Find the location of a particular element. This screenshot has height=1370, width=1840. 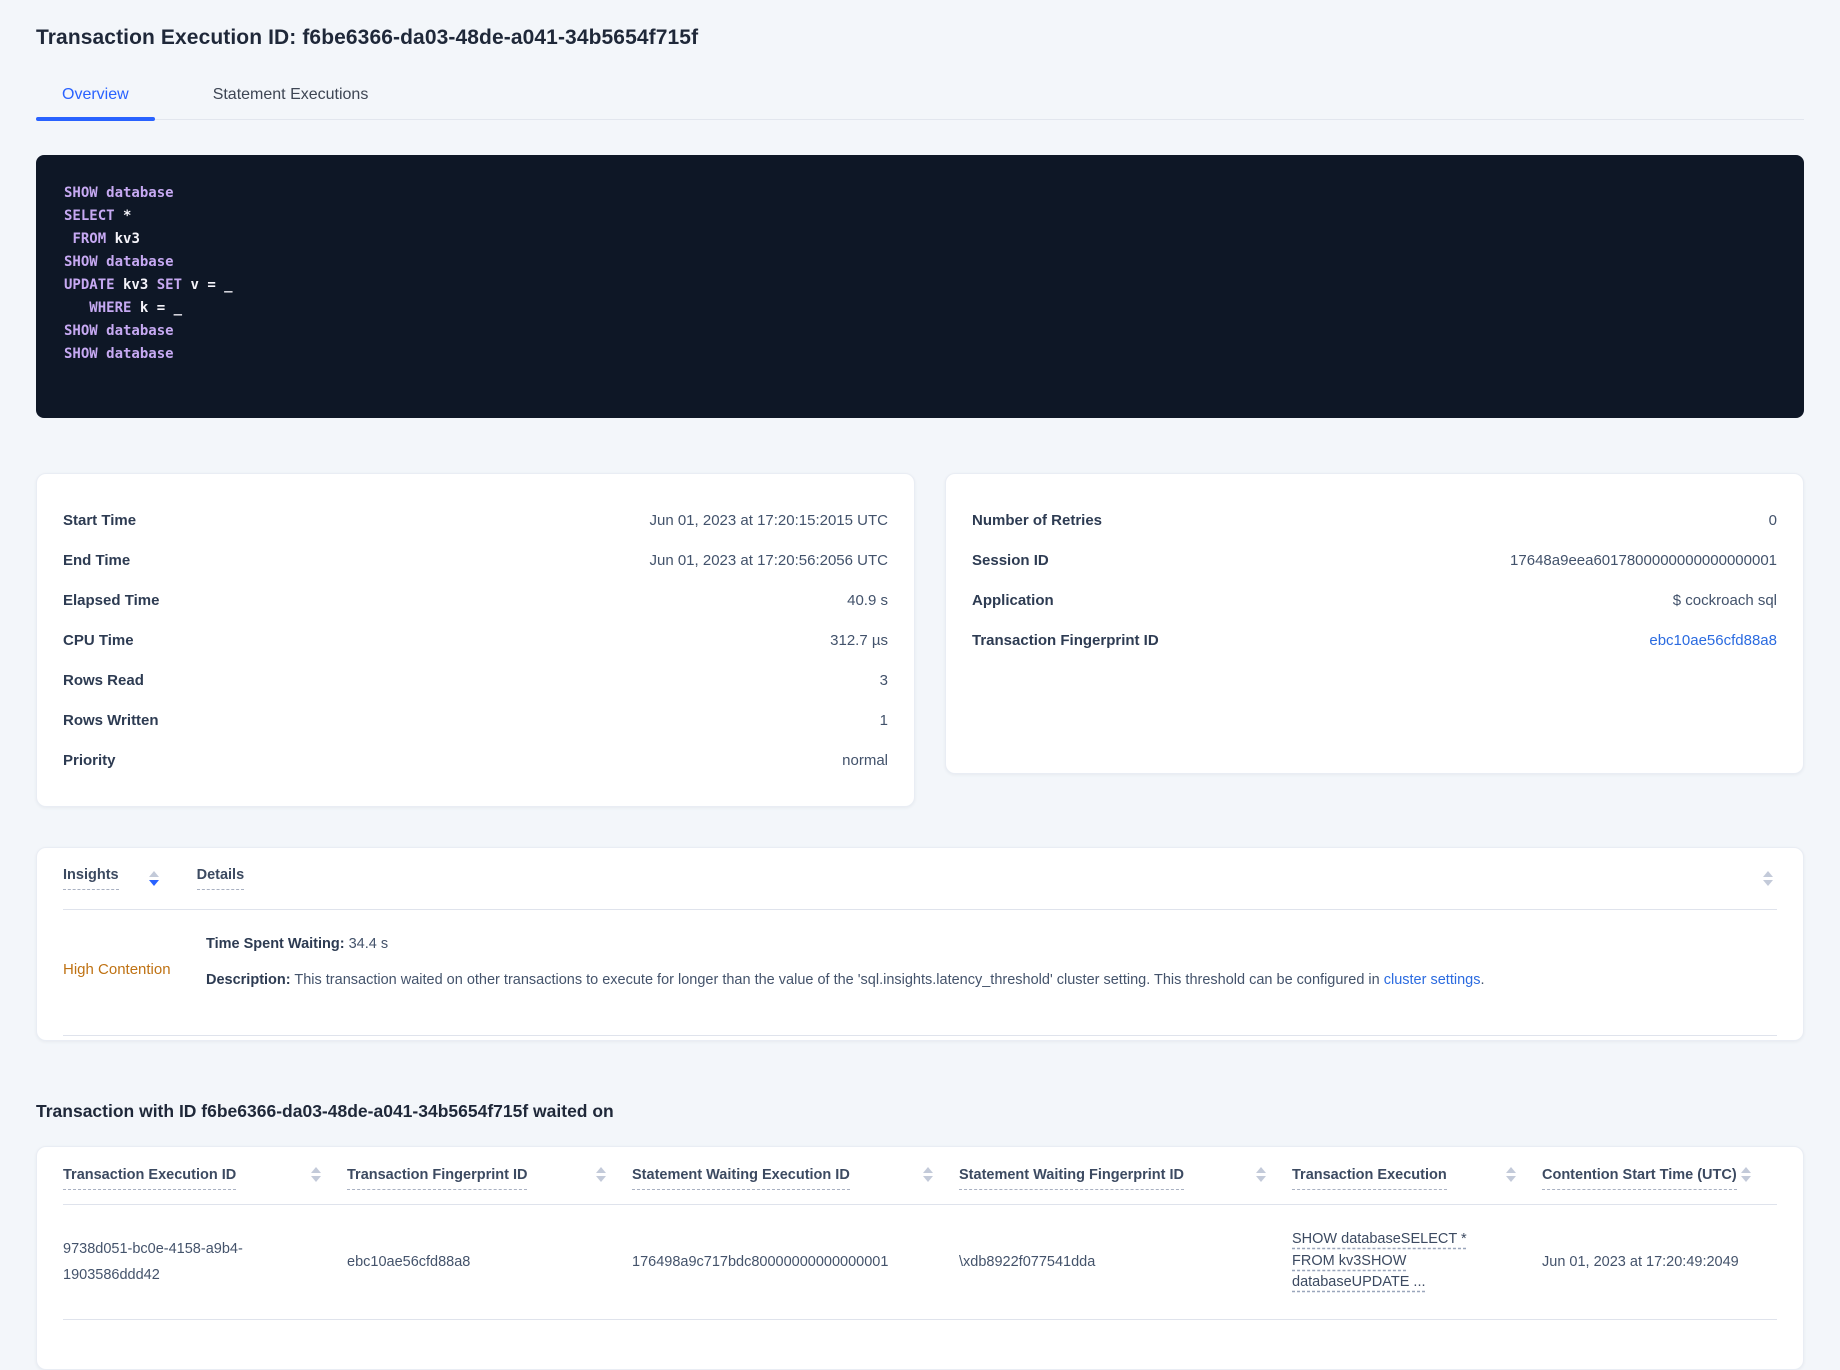

sql-token: * is located at coordinates (123, 216).